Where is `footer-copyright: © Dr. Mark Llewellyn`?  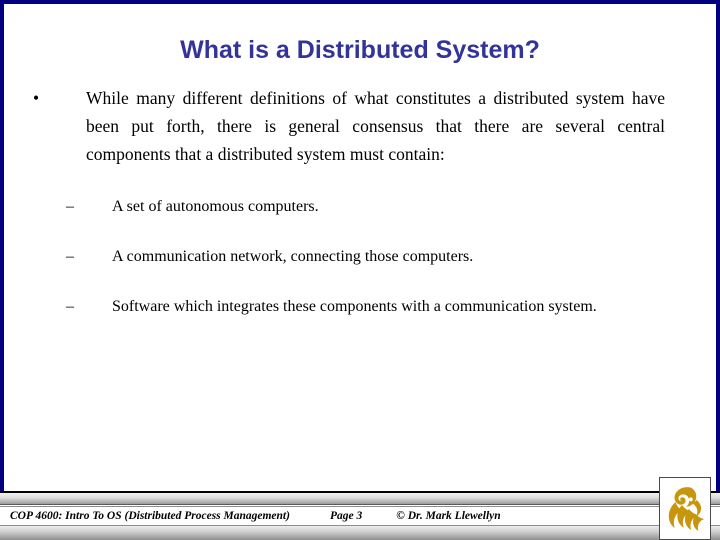 footer-copyright: © Dr. Mark Llewellyn is located at coordinates (448, 516).